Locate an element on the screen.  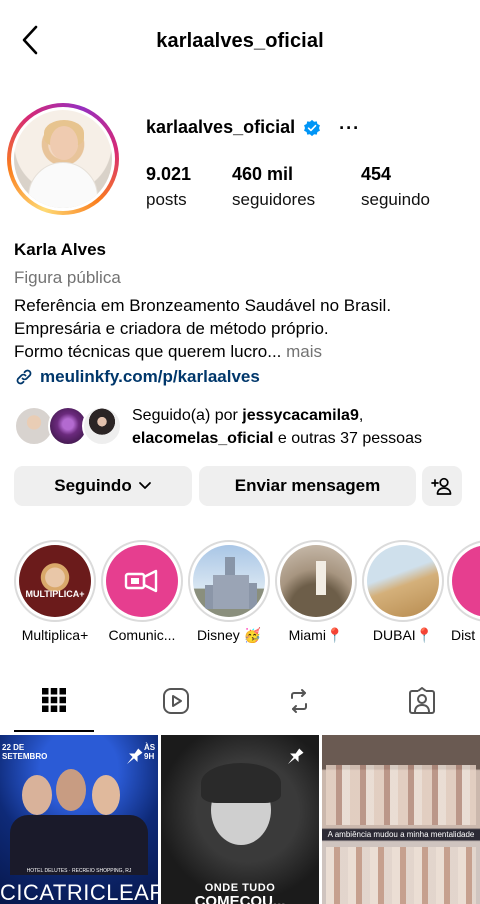
tab-reels is located at coordinates (176, 708).